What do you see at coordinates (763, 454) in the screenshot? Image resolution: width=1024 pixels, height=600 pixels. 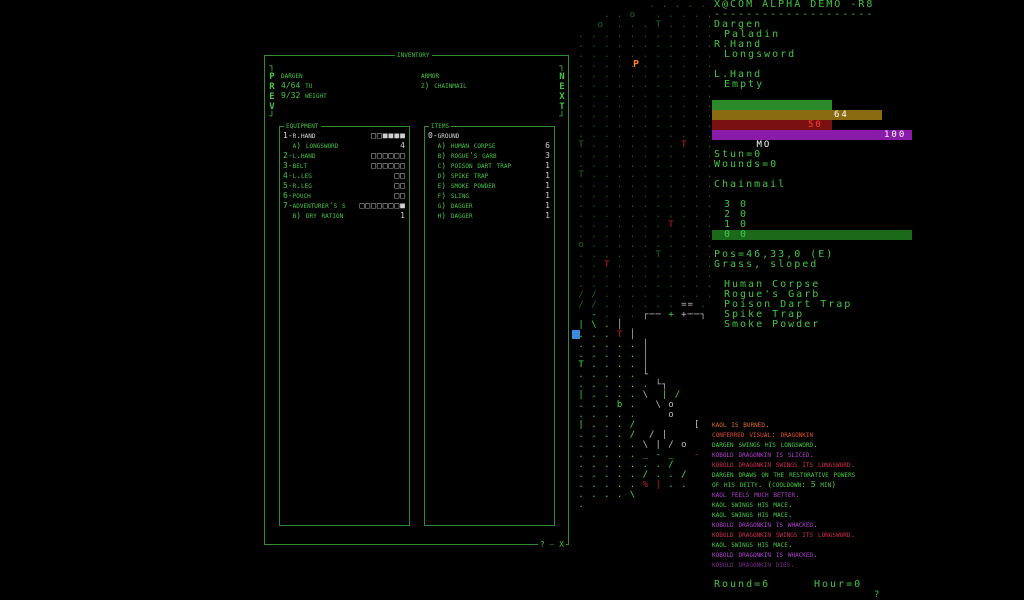 I see `log-line: Kobold Dragonkin is sliced.` at bounding box center [763, 454].